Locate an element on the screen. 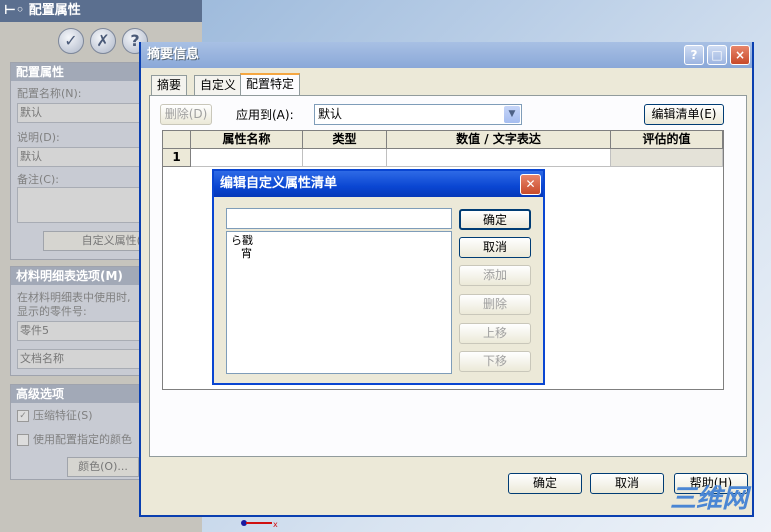 This screenshot has height=532, width=771. watermark-logo: 三维网 is located at coordinates (709, 499).